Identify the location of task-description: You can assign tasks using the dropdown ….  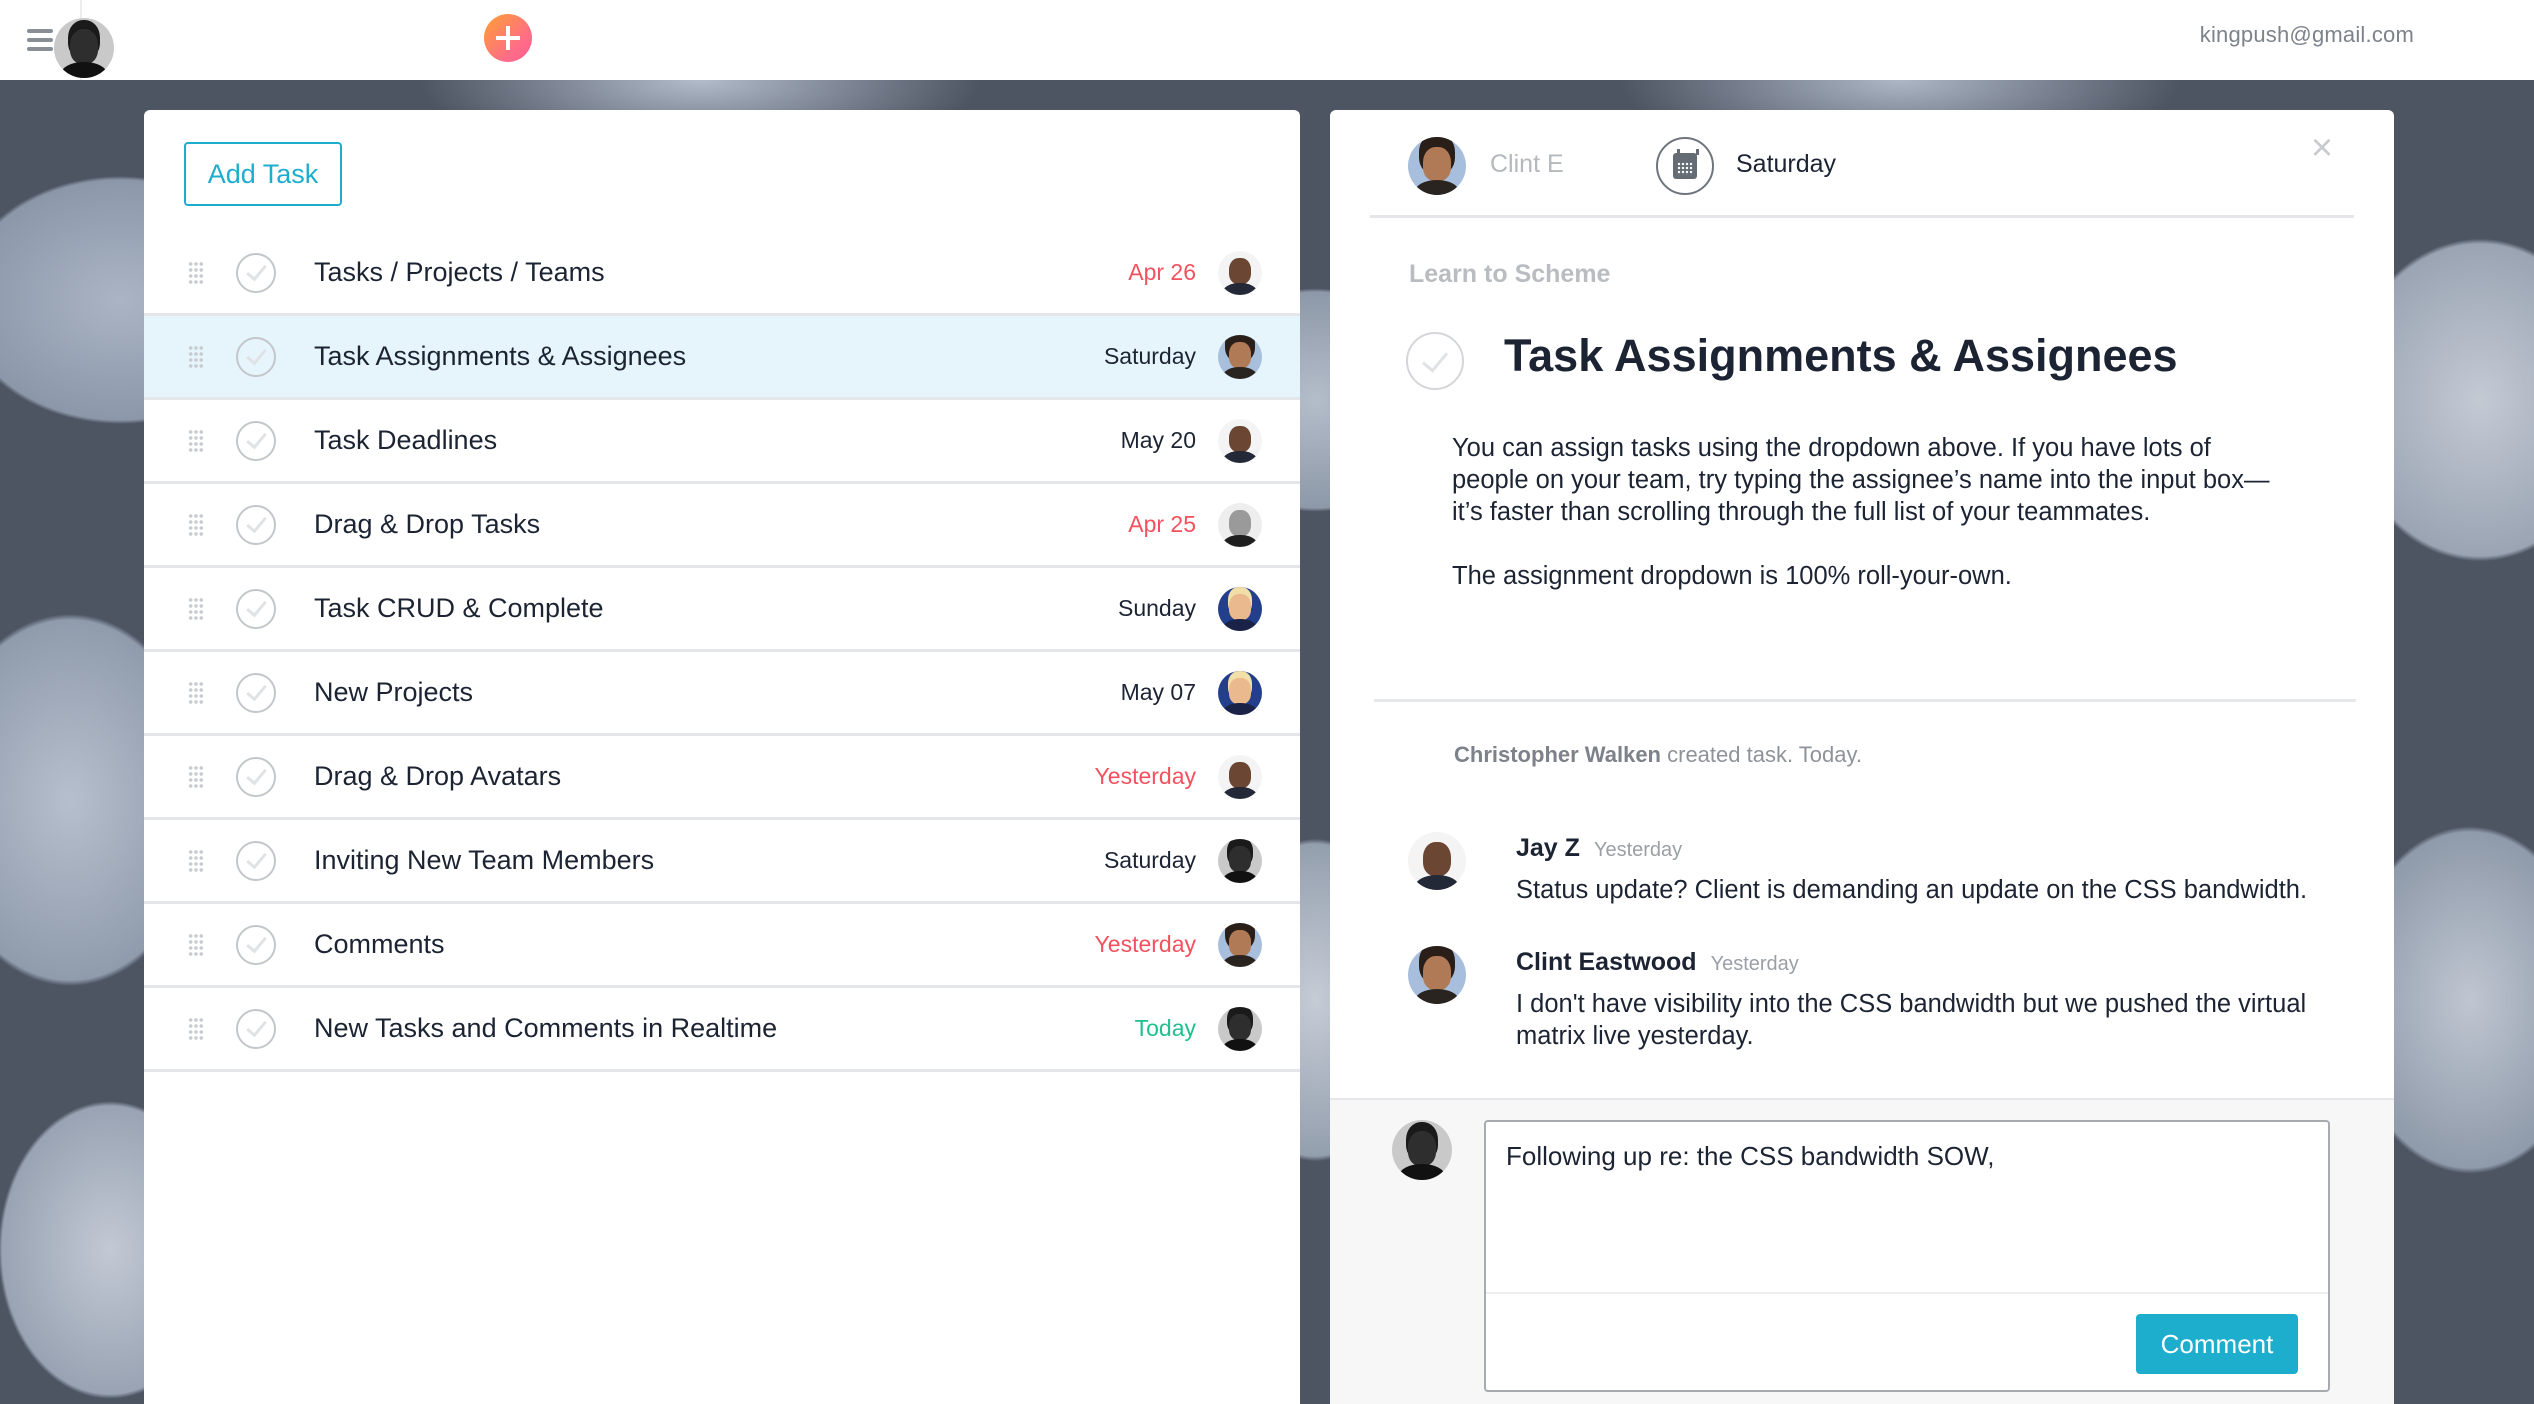
(1872, 512).